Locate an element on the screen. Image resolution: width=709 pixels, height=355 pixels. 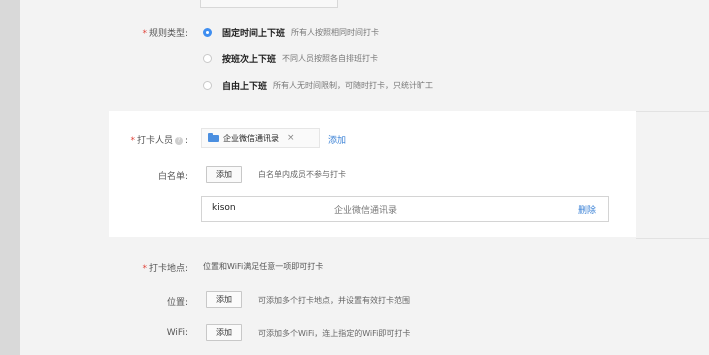
rule-type-option-free: 自由上下班 所有人无时间限制，可随时打卡，只统计旷工 is located at coordinates (318, 85).